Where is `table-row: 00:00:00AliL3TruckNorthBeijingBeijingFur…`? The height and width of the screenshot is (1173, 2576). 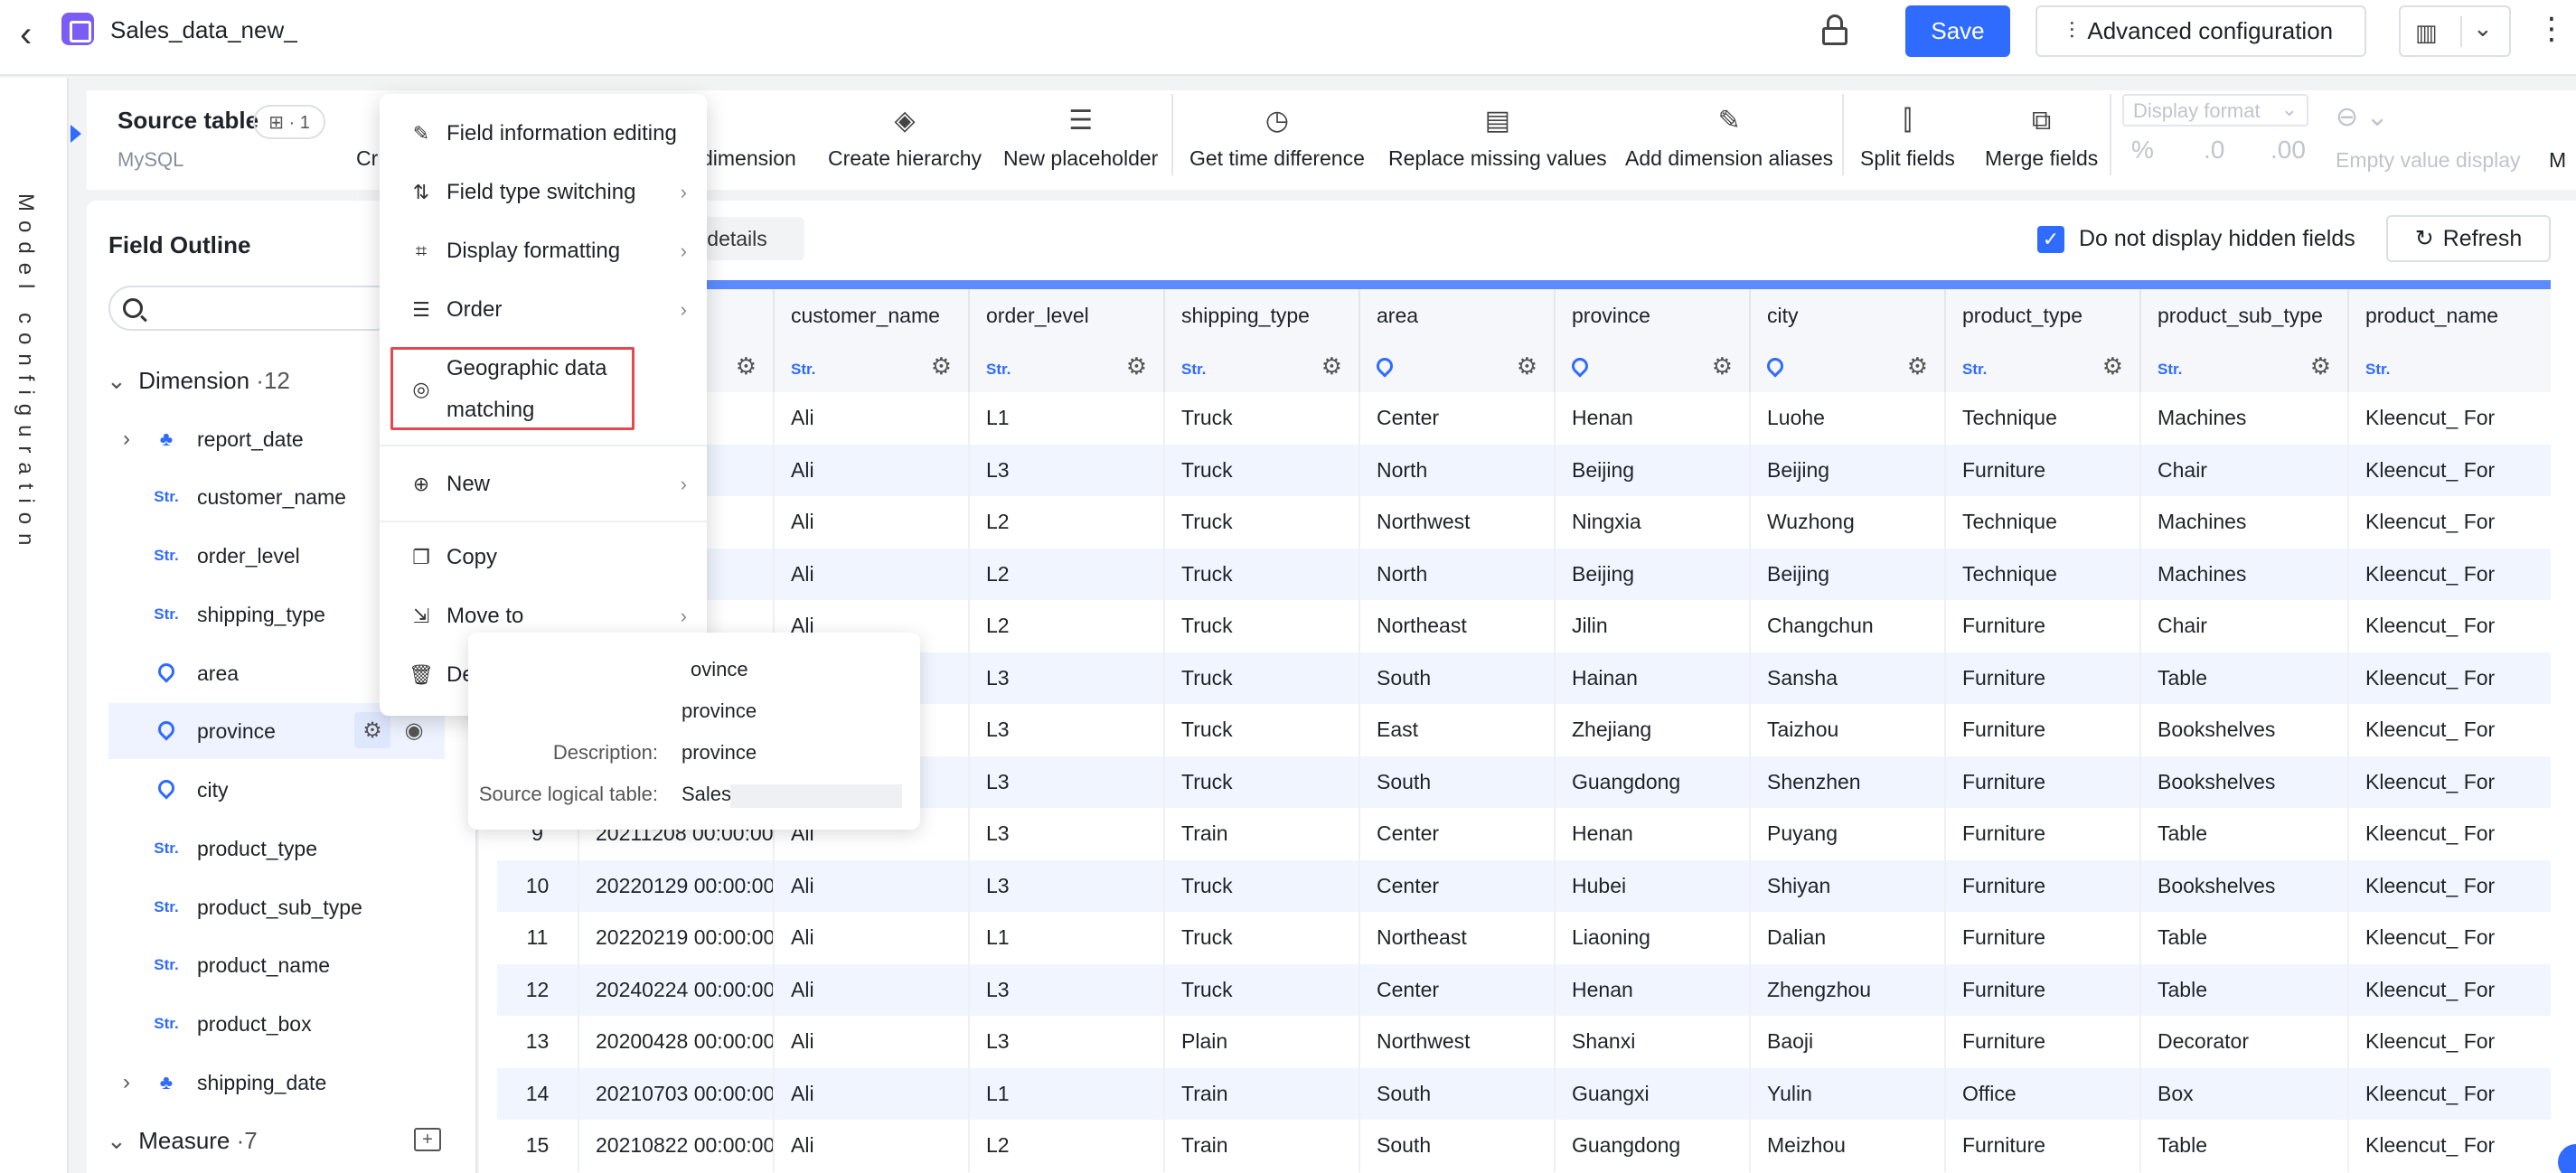 table-row: 00:00:00AliL3TruckNorthBeijingBeijingFur… is located at coordinates (1524, 470).